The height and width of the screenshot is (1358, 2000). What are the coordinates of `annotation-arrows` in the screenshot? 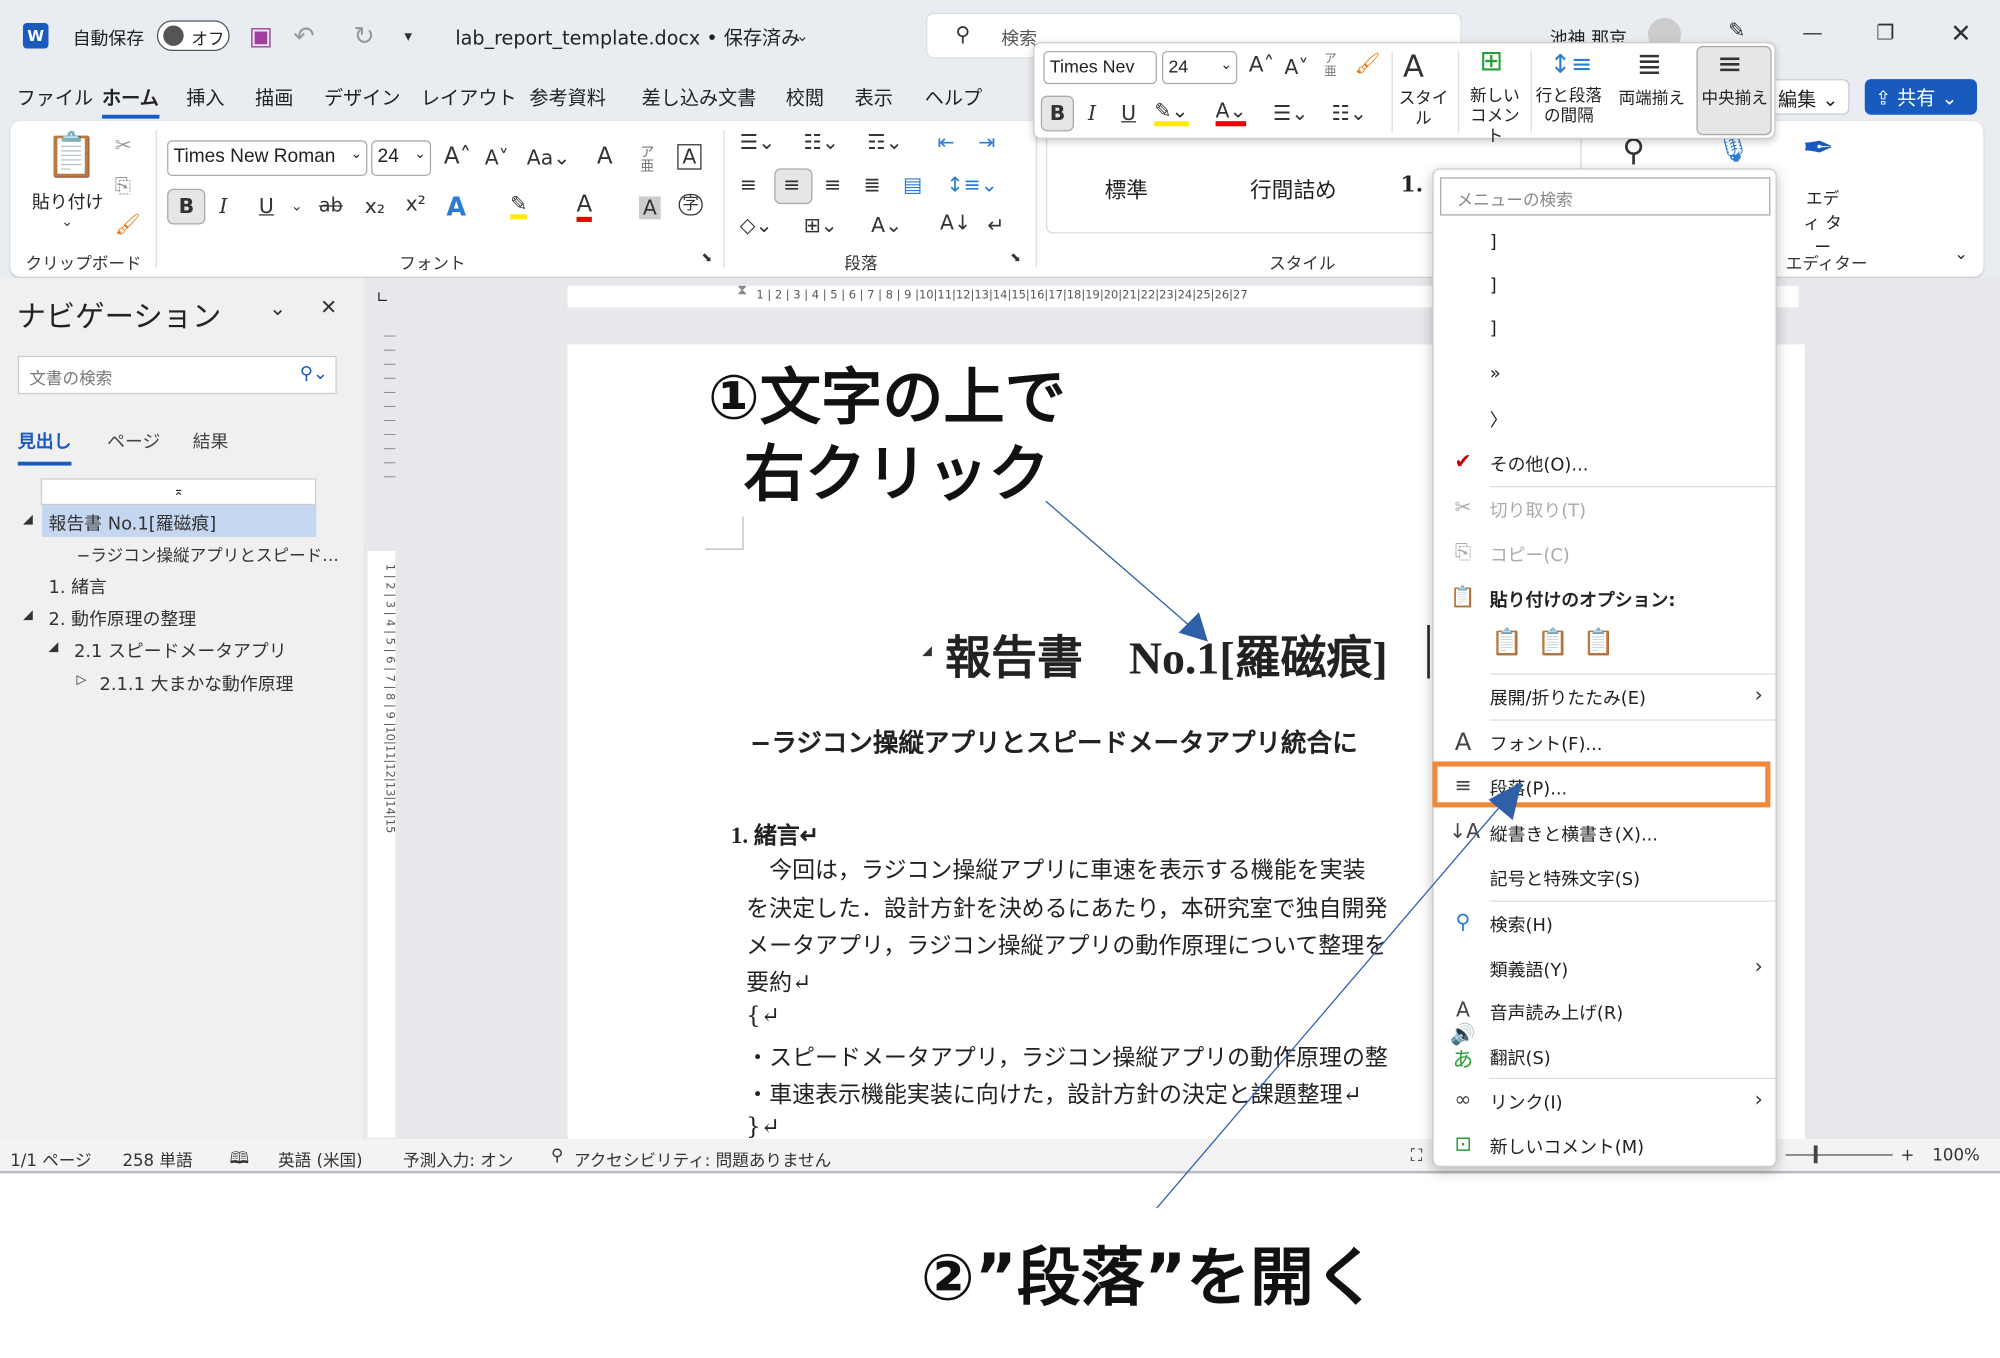 It's located at (1283, 854).